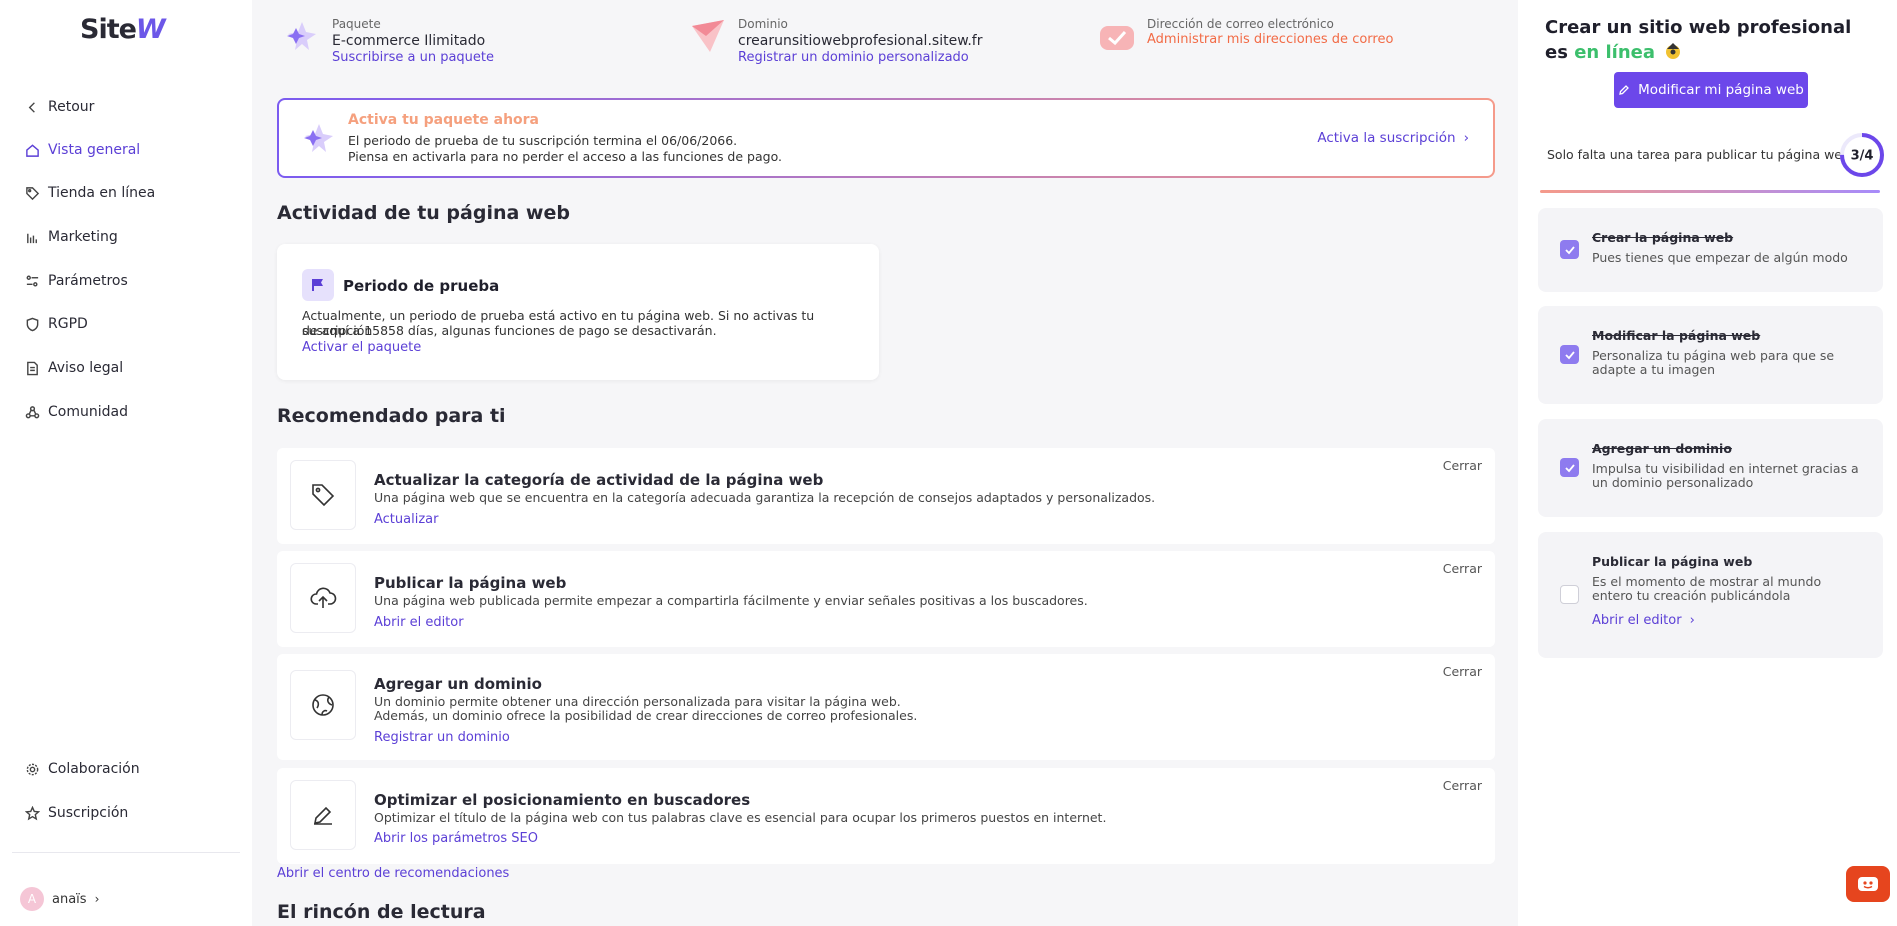 This screenshot has width=1897, height=926. I want to click on avatar: A, so click(32, 899).